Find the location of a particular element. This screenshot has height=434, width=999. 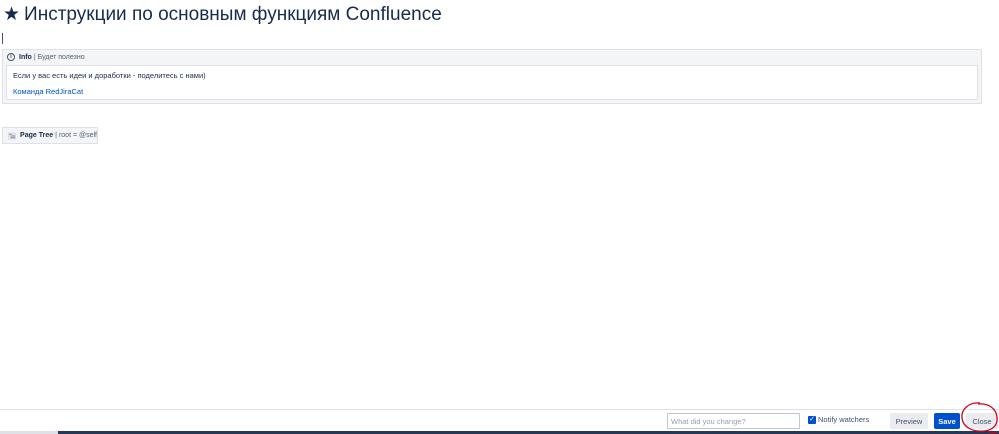

star-icon: ★ is located at coordinates (12, 14).